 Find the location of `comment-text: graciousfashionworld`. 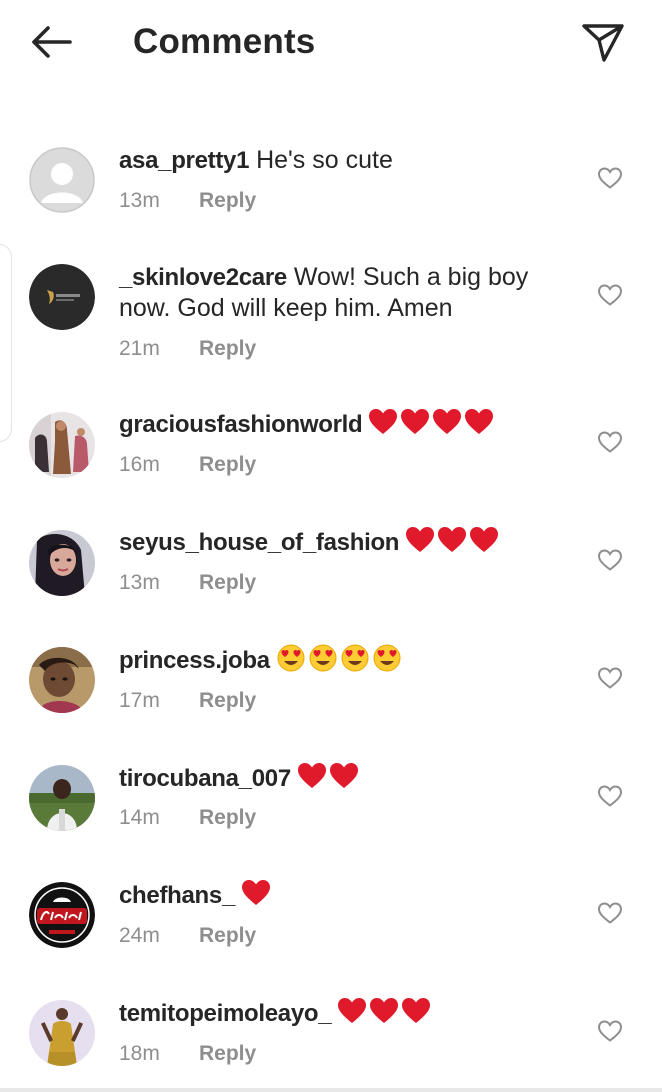

comment-text: graciousfashionworld is located at coordinates (339, 424).